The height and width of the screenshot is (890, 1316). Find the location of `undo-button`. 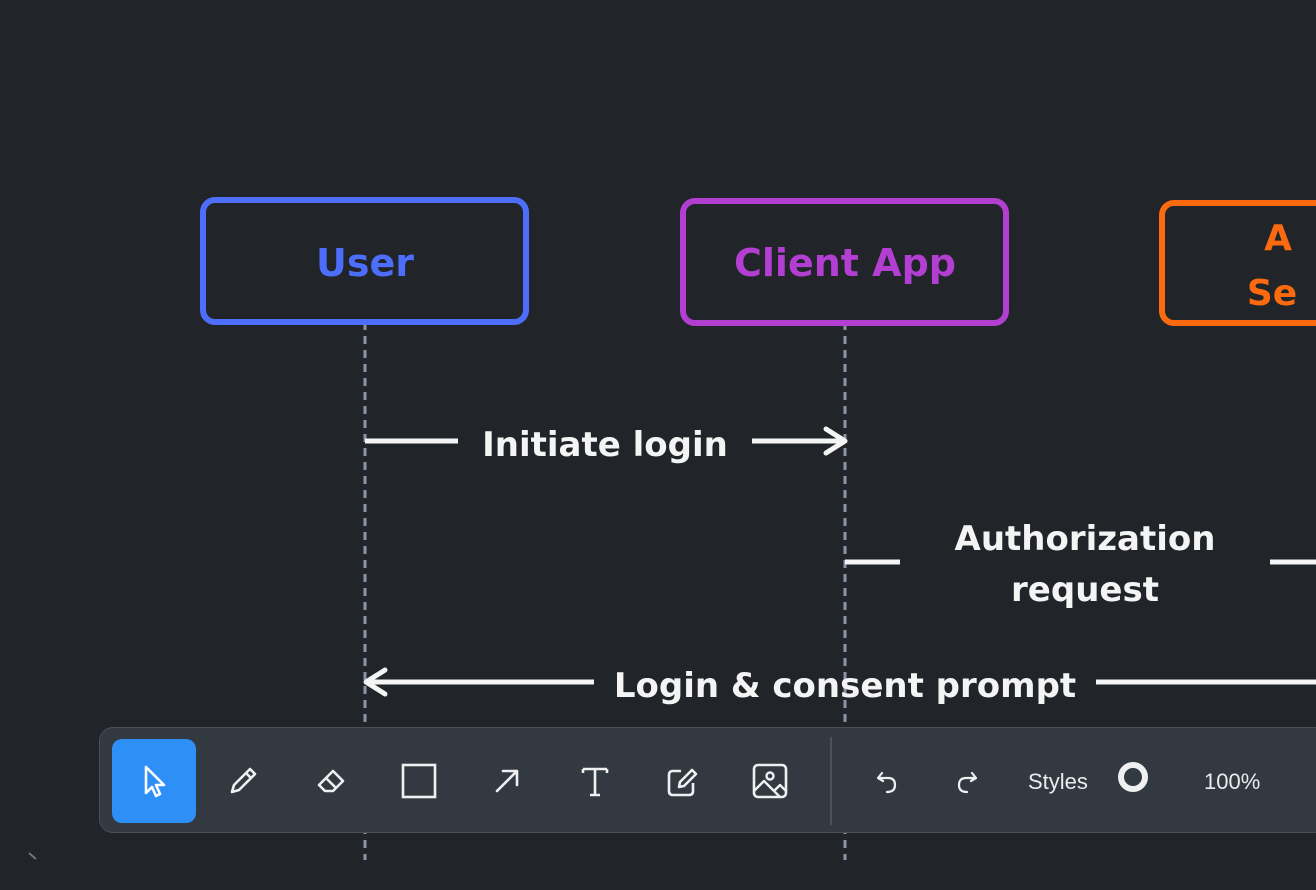

undo-button is located at coordinates (887, 782).